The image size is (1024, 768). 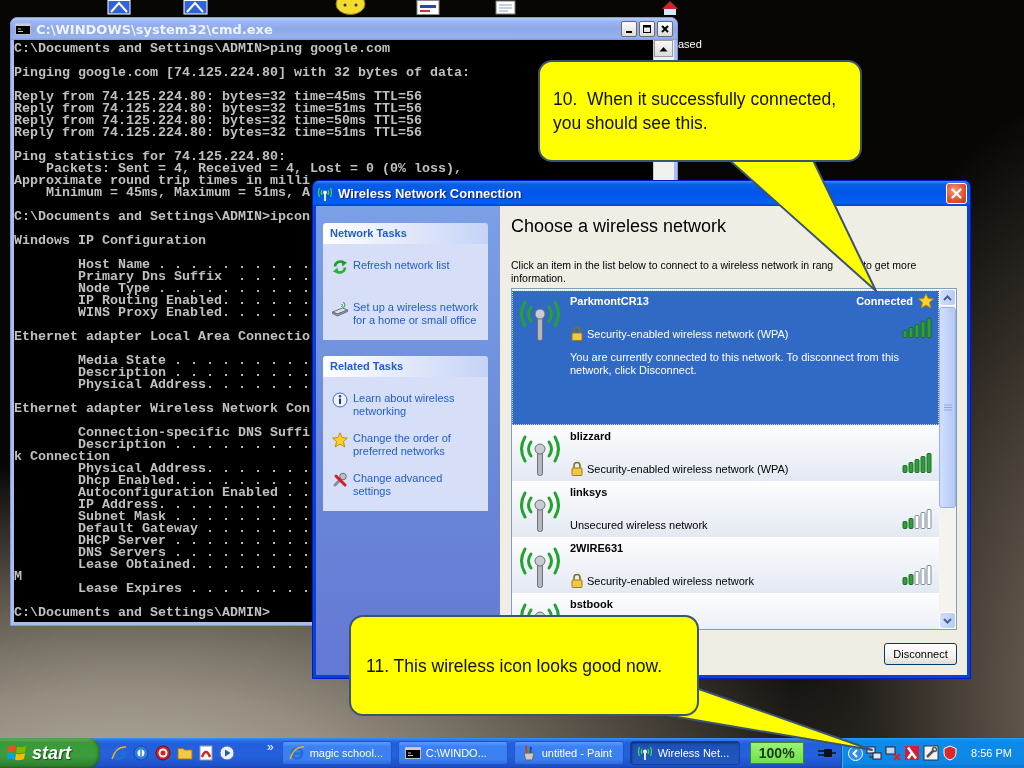 I want to click on minimize-button, so click(x=629, y=29).